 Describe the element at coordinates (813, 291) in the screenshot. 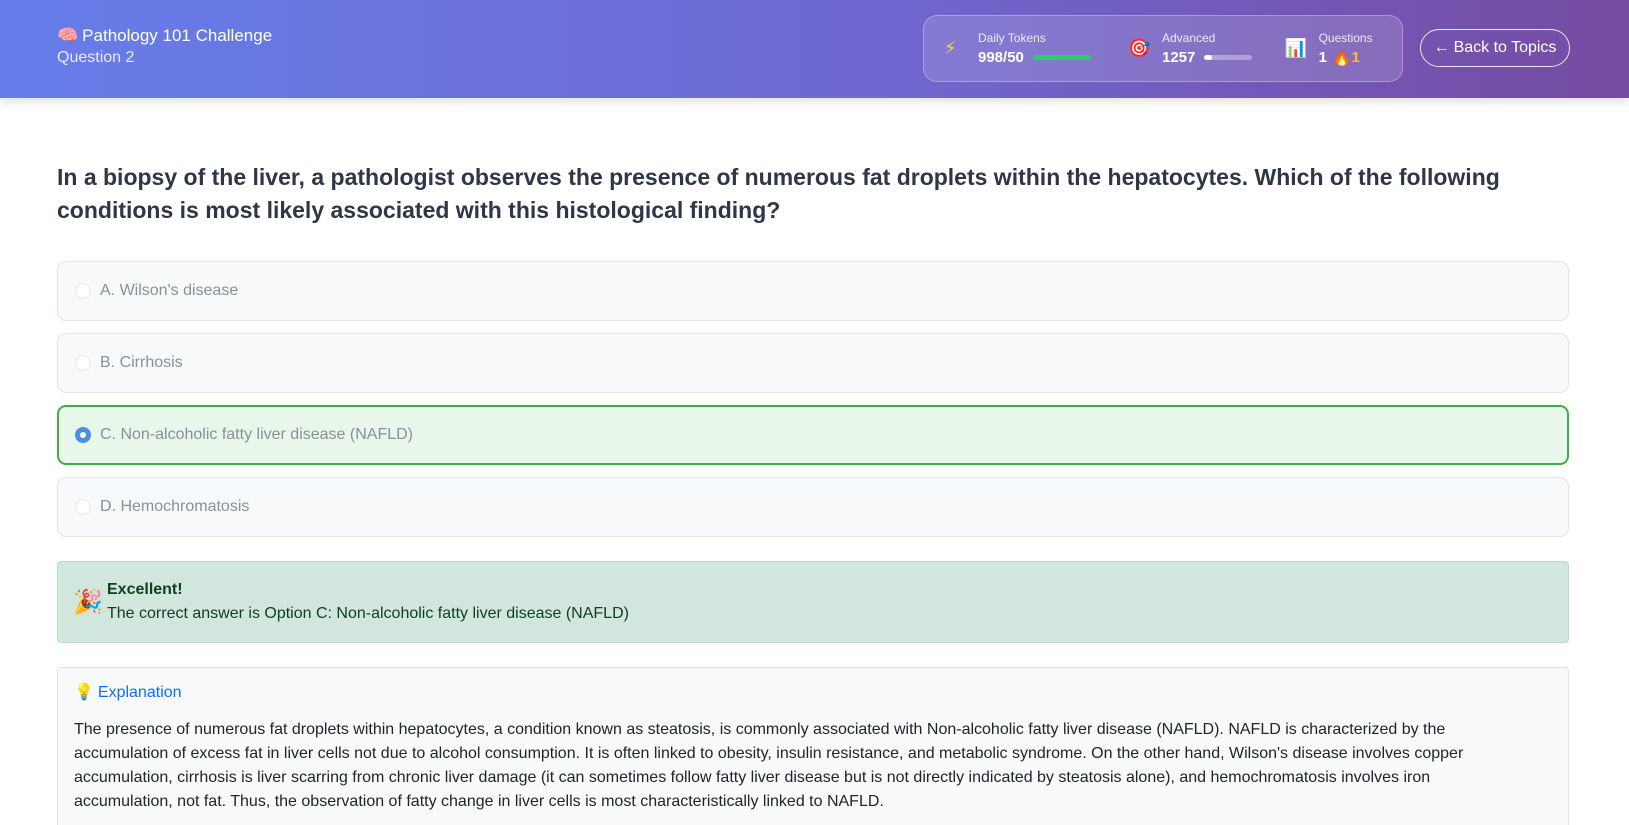

I see `option-a: A. Wilson's disease` at that location.